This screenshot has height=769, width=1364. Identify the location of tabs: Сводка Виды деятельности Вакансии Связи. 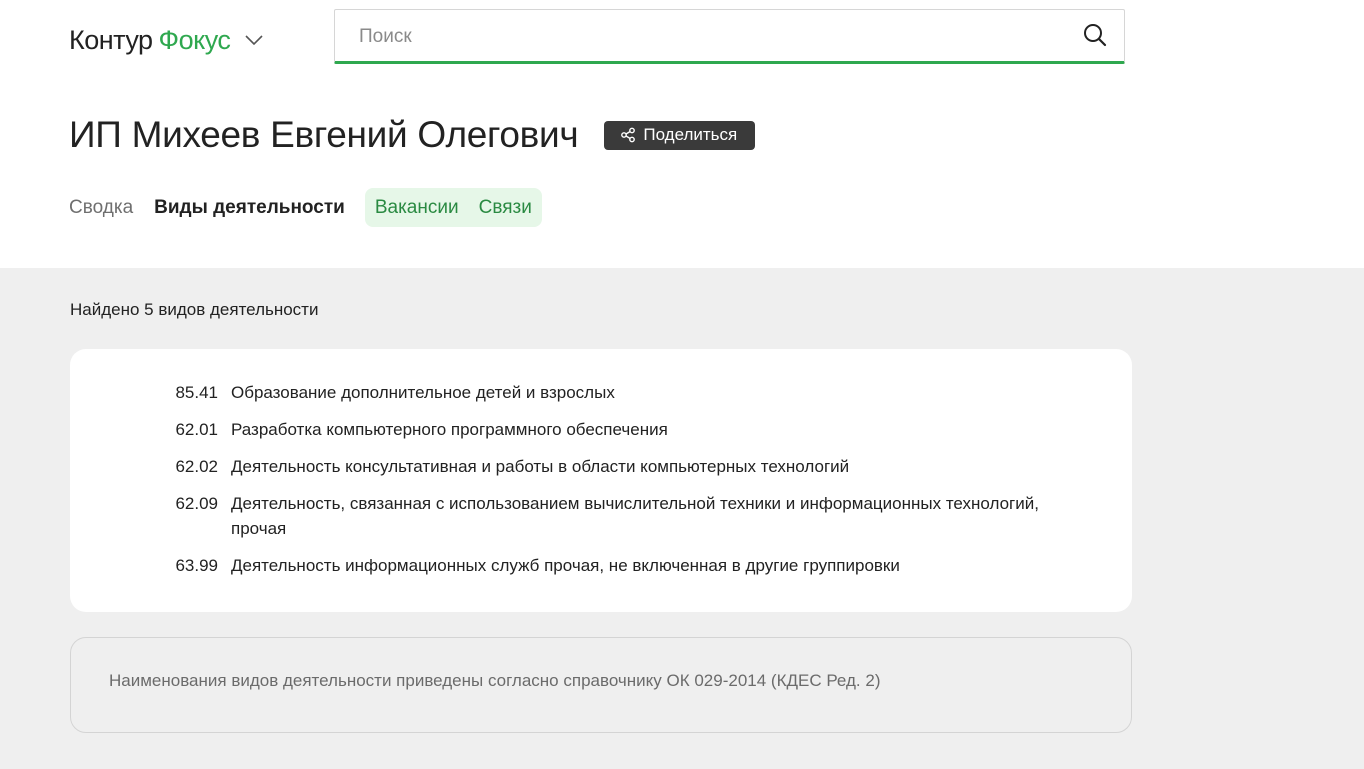
(305, 207).